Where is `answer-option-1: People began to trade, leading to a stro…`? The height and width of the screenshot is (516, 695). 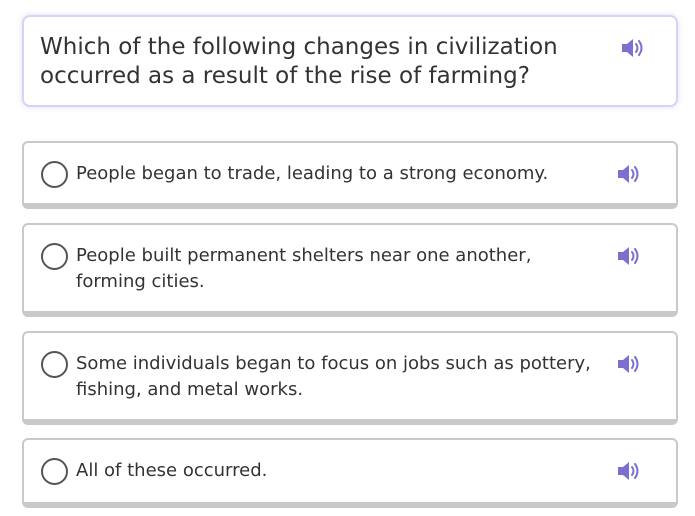
answer-option-1: People began to trade, leading to a stro… is located at coordinates (350, 175).